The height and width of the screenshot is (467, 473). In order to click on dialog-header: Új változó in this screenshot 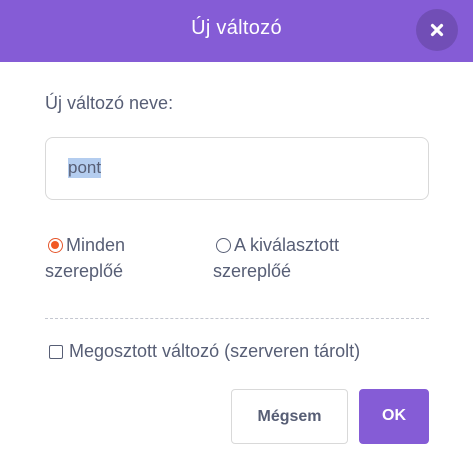, I will do `click(236, 31)`.